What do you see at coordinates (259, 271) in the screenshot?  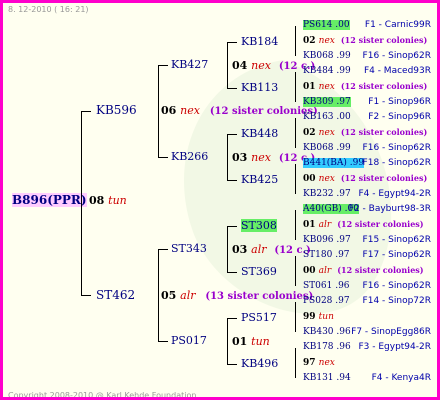 I see `gen4-st369: ST369` at bounding box center [259, 271].